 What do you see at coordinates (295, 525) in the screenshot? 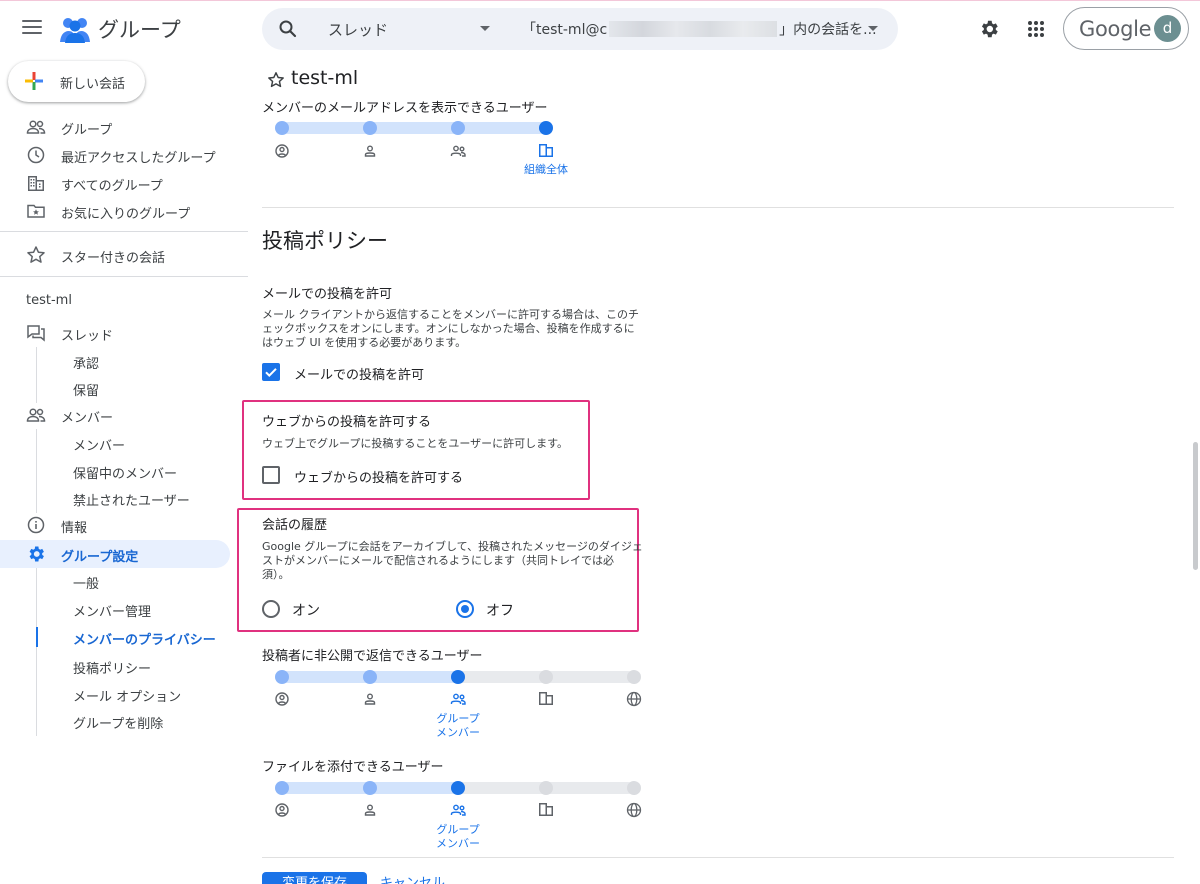
I see `history-label: 会話の履歴` at bounding box center [295, 525].